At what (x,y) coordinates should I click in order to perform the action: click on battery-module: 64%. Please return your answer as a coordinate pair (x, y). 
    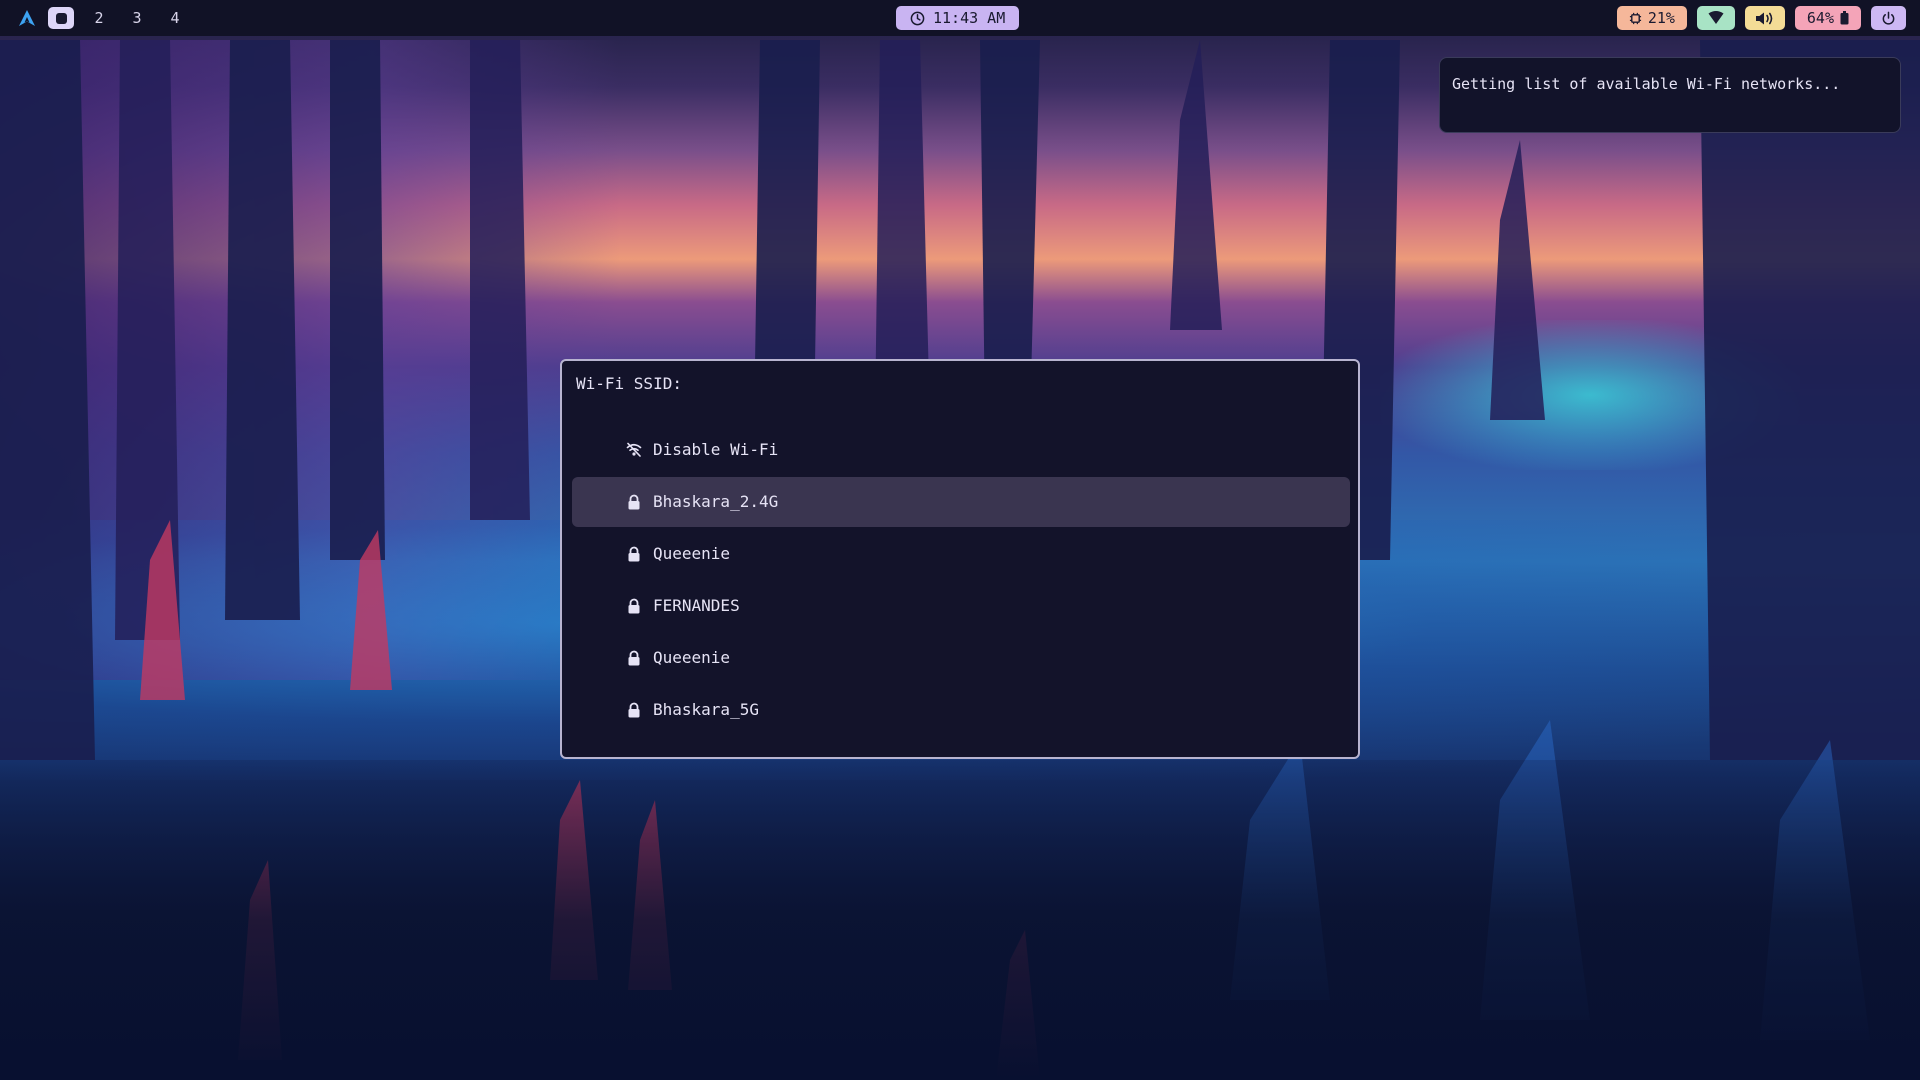
    Looking at the image, I should click on (1827, 18).